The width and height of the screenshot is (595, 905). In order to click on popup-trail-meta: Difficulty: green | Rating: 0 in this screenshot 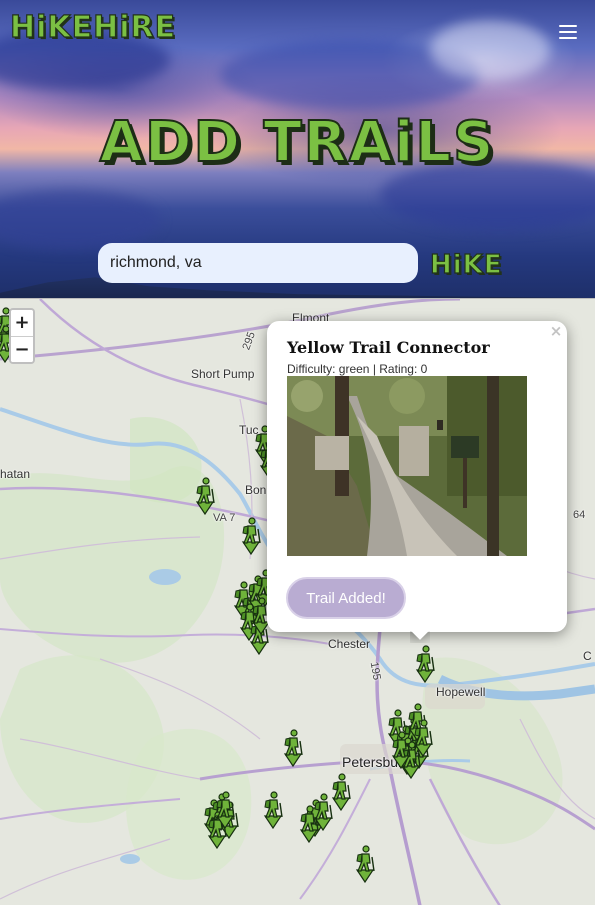, I will do `click(357, 369)`.